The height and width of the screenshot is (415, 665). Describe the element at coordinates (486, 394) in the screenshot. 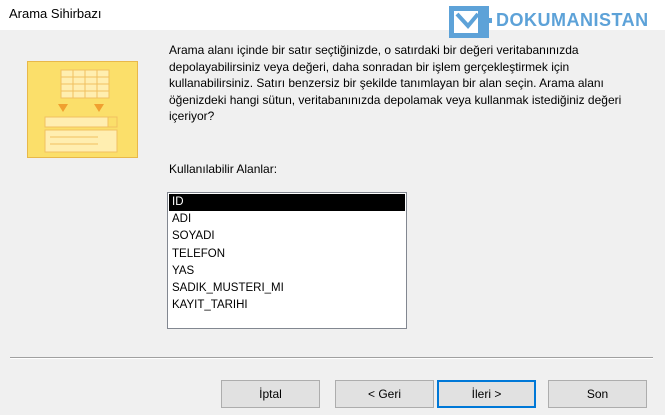

I see `next-button: İleri >` at that location.